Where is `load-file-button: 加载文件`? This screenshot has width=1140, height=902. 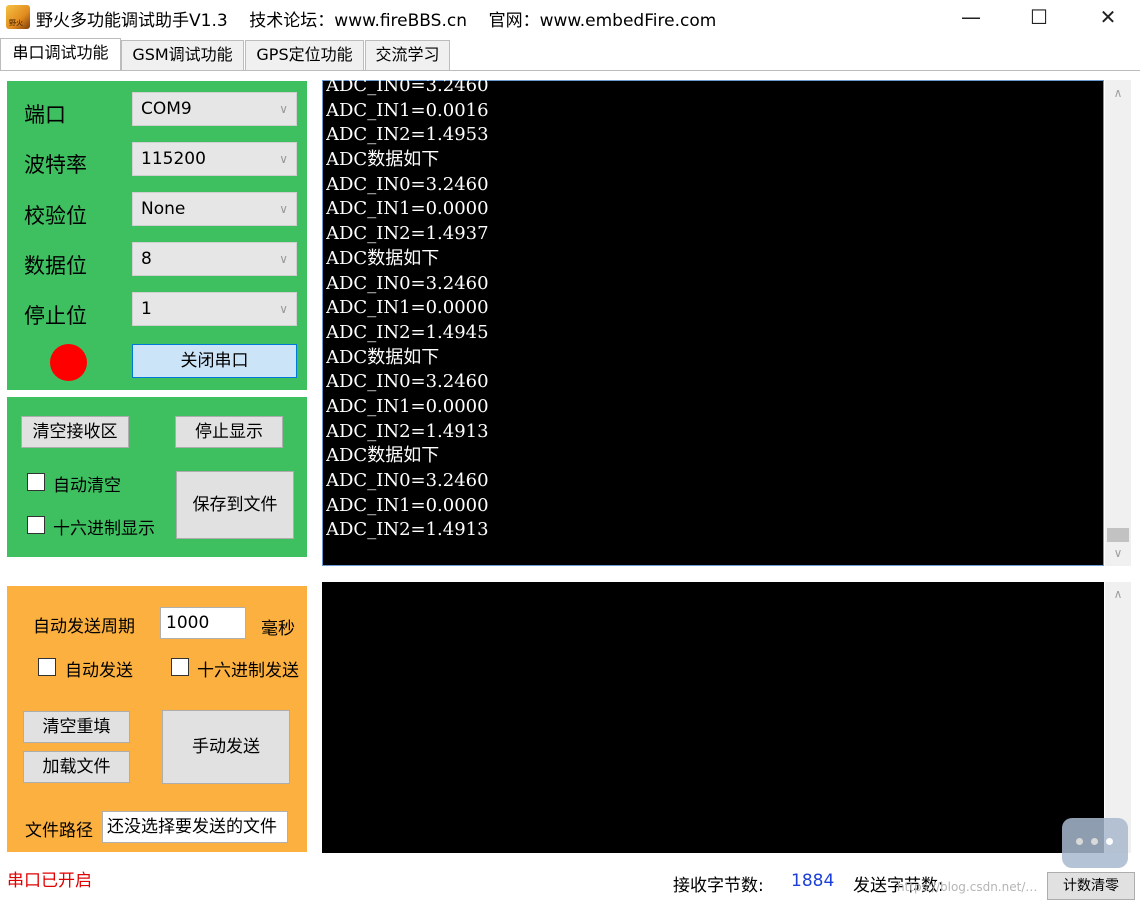 load-file-button: 加载文件 is located at coordinates (76, 767).